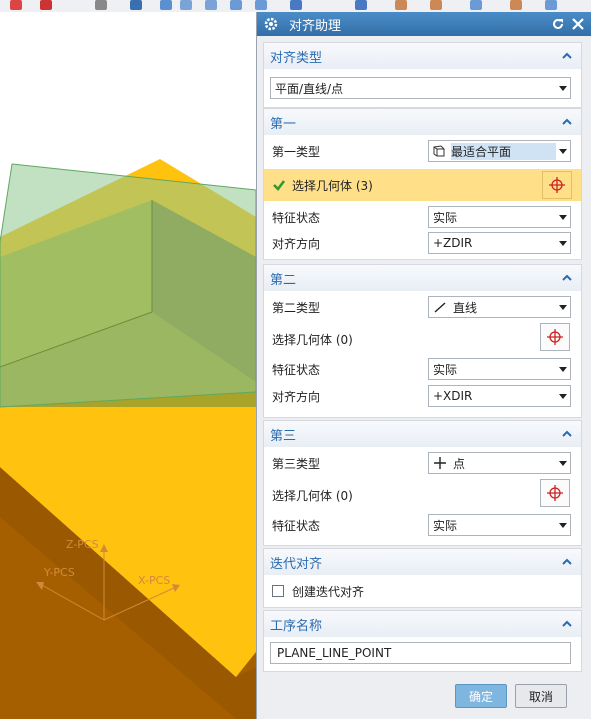 The image size is (591, 719). I want to click on dropdown-value: 点, so click(459, 463).